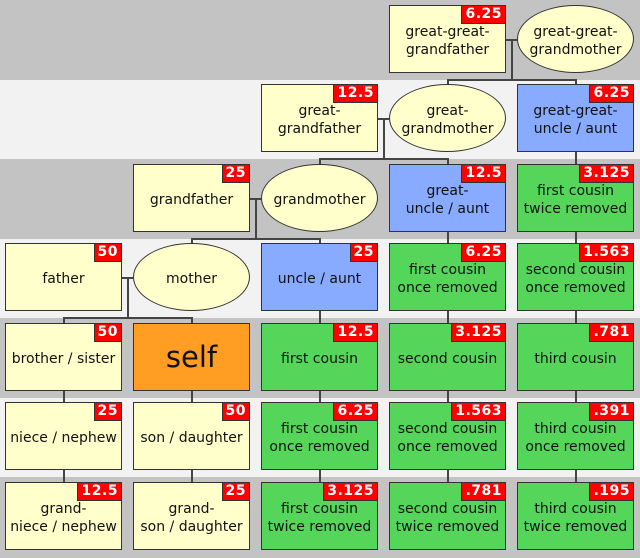 The image size is (640, 558). I want to click on node-label: third cousin twice removed, so click(575, 517).